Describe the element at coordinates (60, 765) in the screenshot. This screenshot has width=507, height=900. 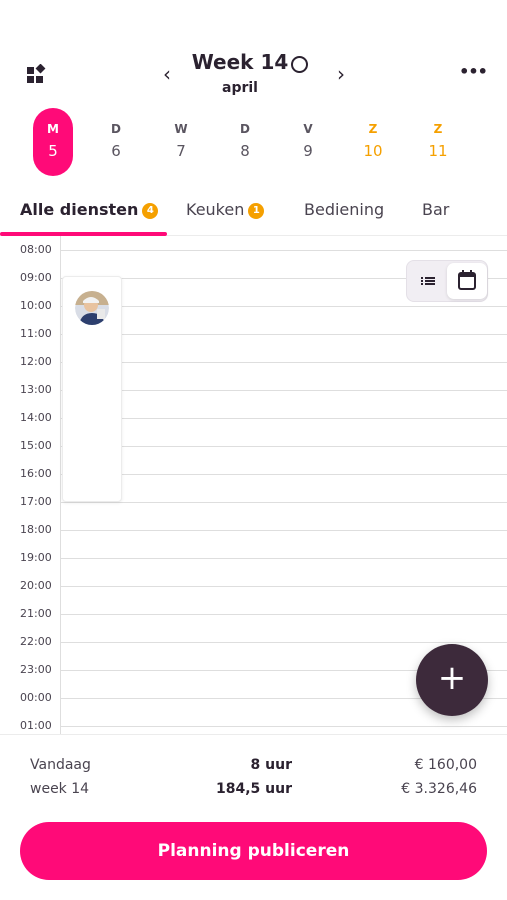
I see `summary-label: Vandaag` at that location.